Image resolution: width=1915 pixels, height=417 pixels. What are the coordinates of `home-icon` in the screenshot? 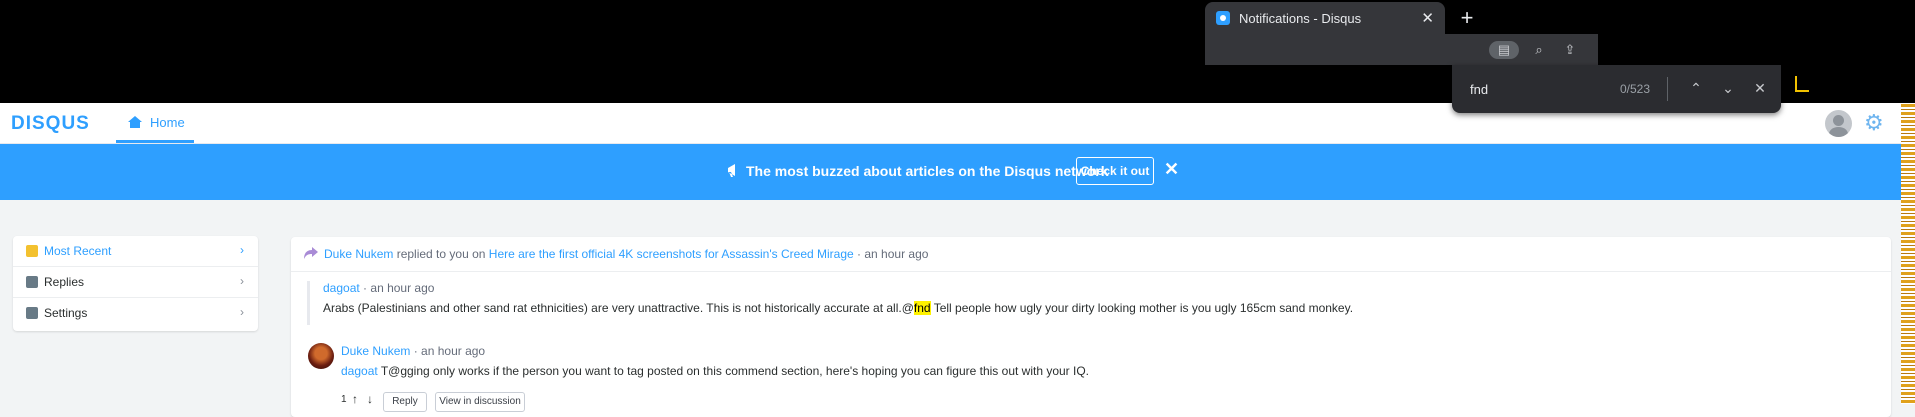 It's located at (135, 122).